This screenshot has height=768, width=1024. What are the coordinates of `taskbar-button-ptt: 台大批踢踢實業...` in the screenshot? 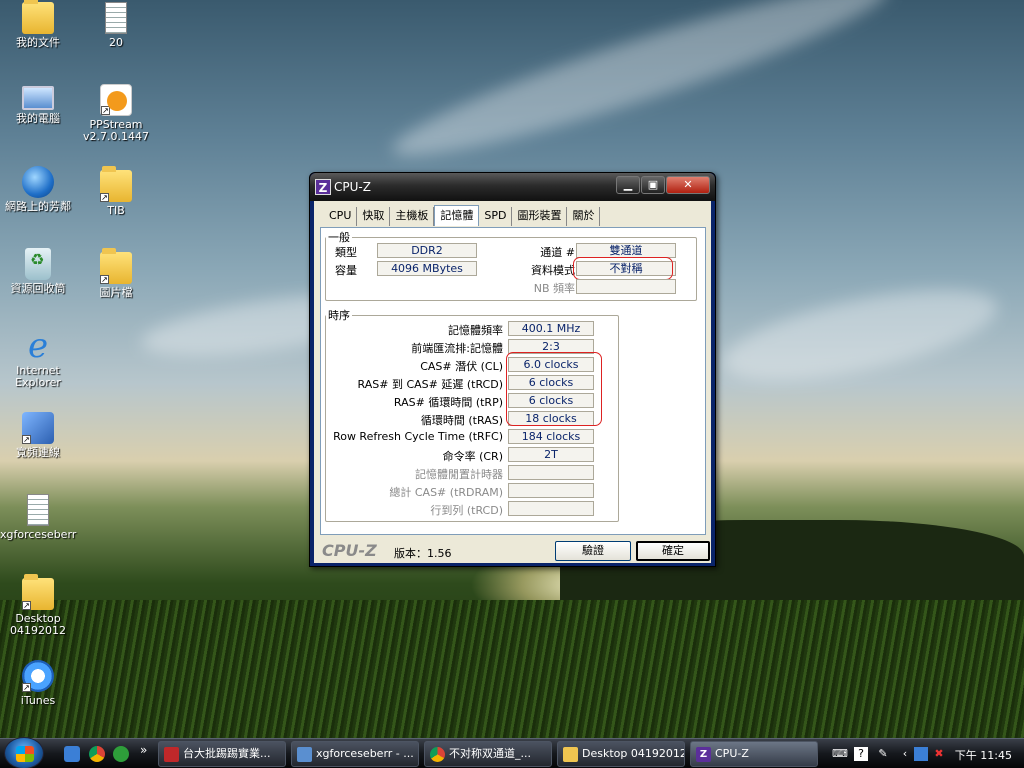 It's located at (222, 754).